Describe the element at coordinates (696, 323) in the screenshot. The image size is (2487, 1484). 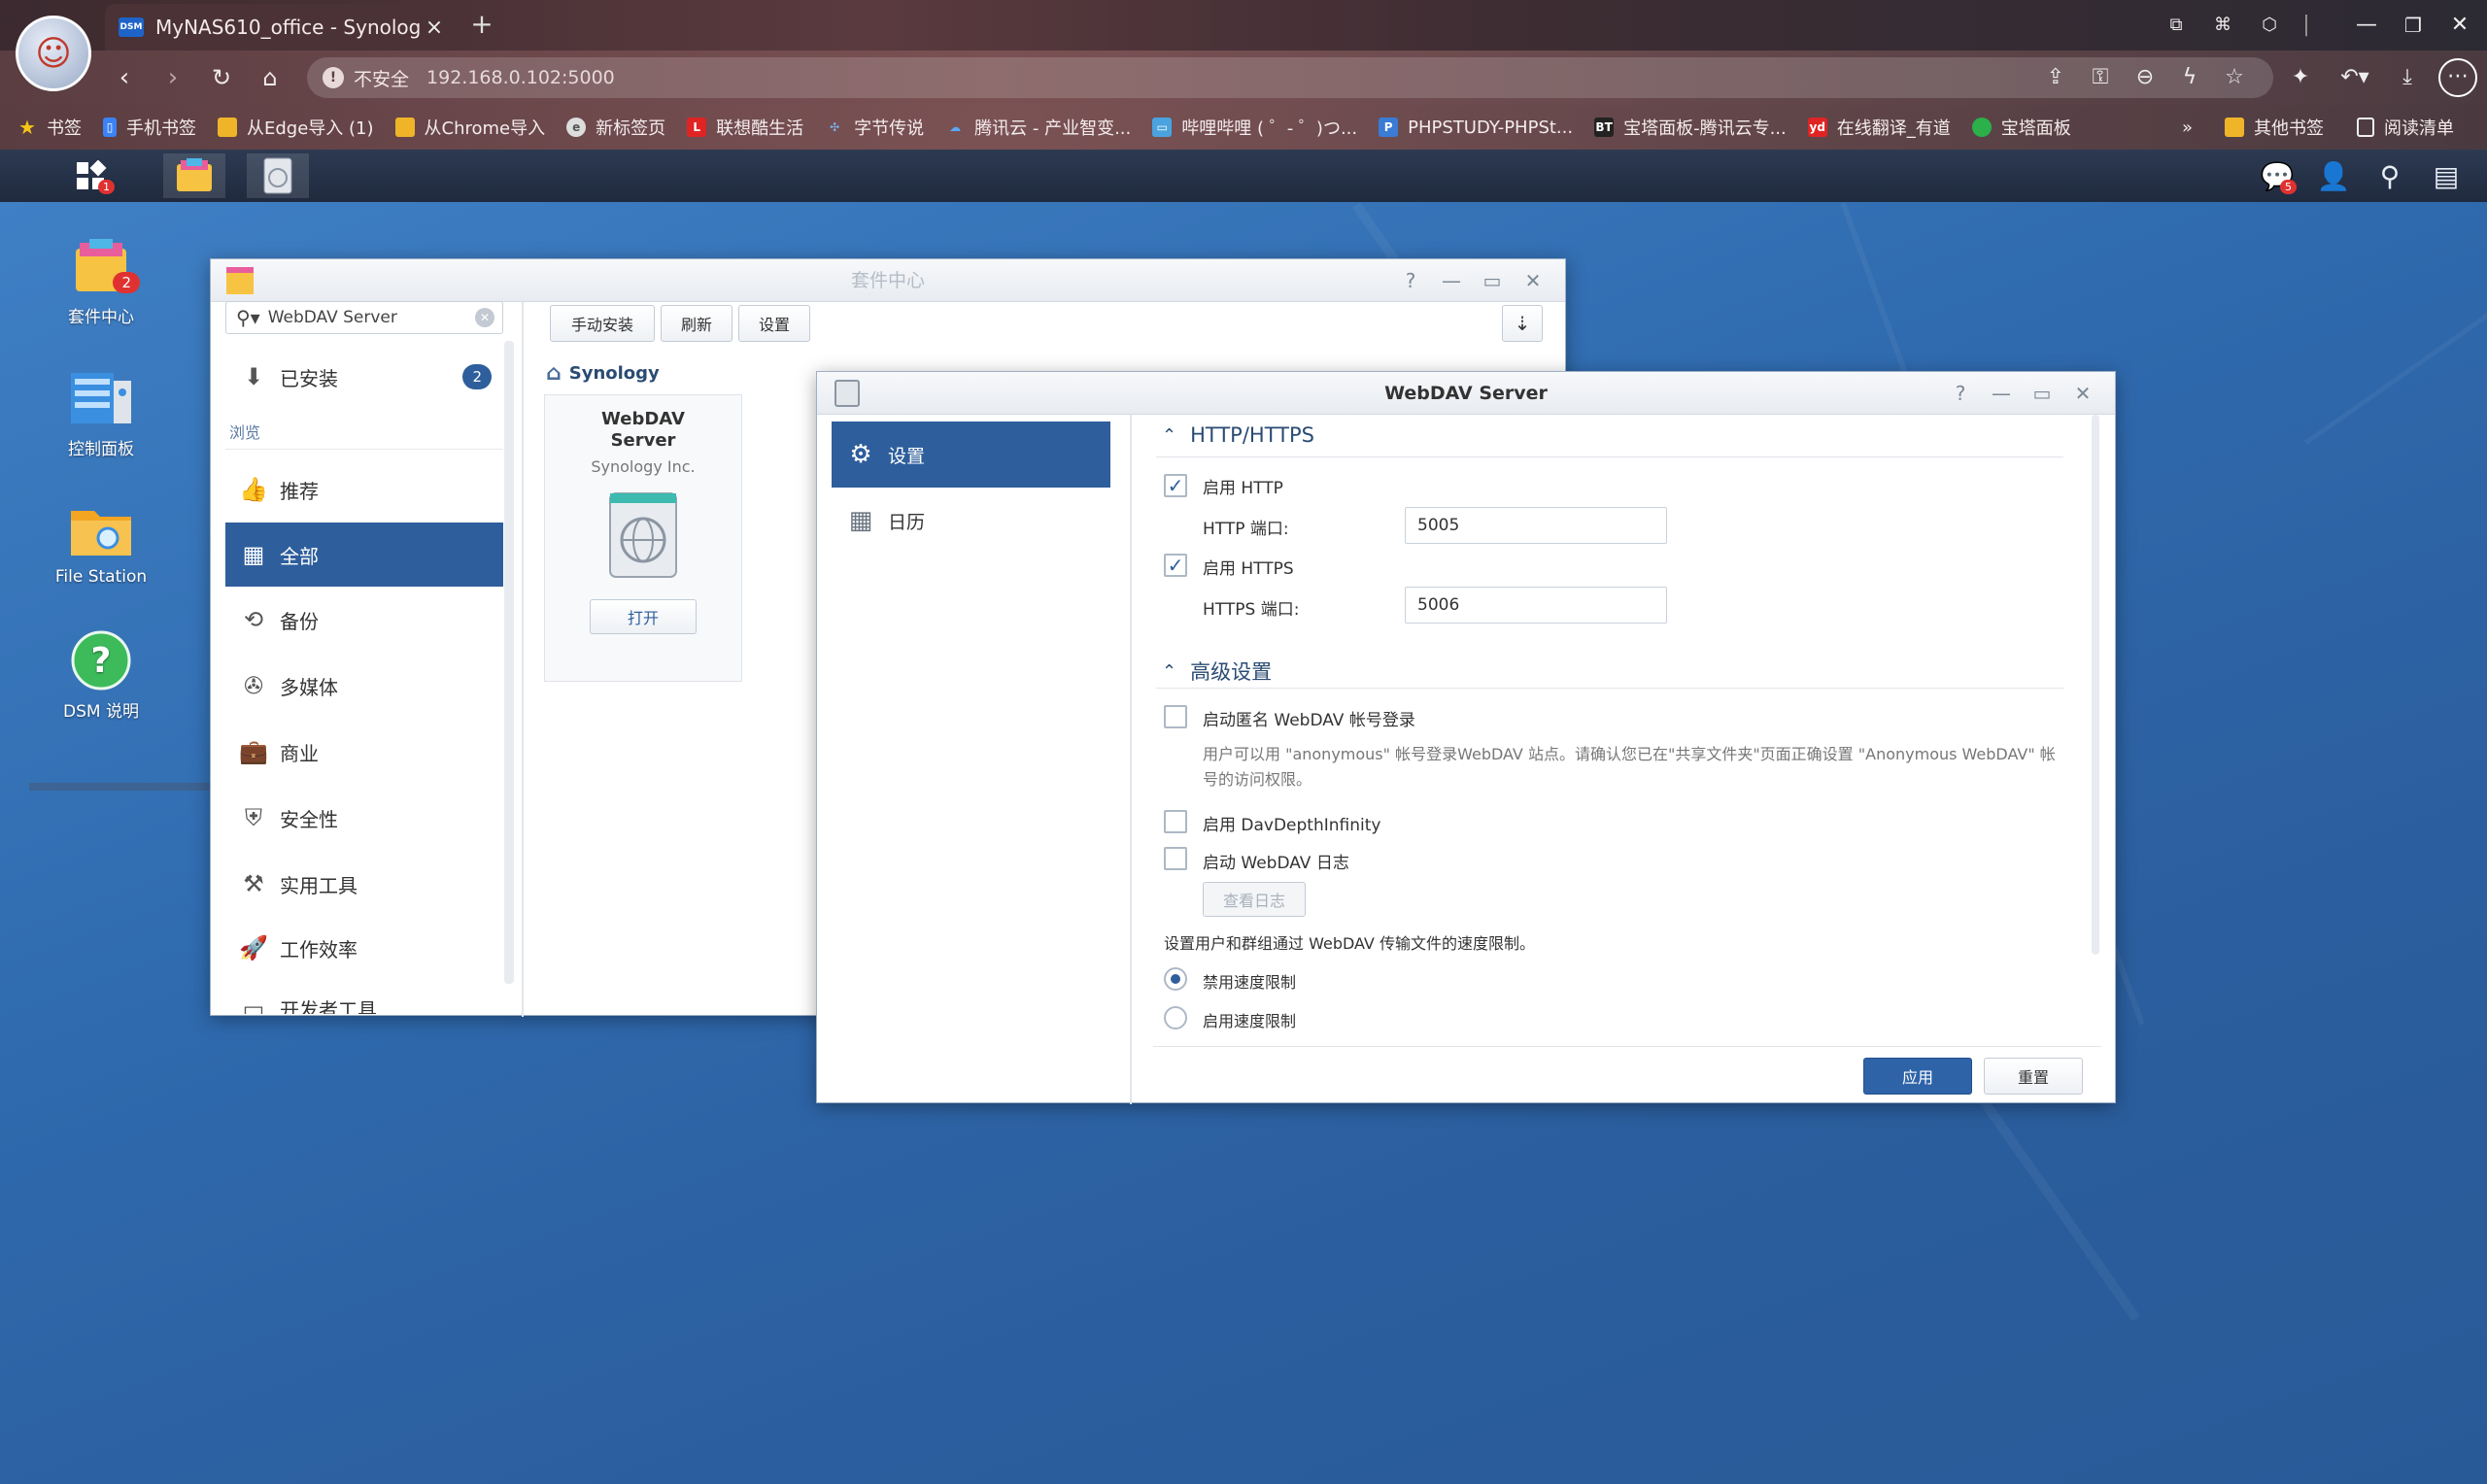
I see `refresh-button: 刷新` at that location.